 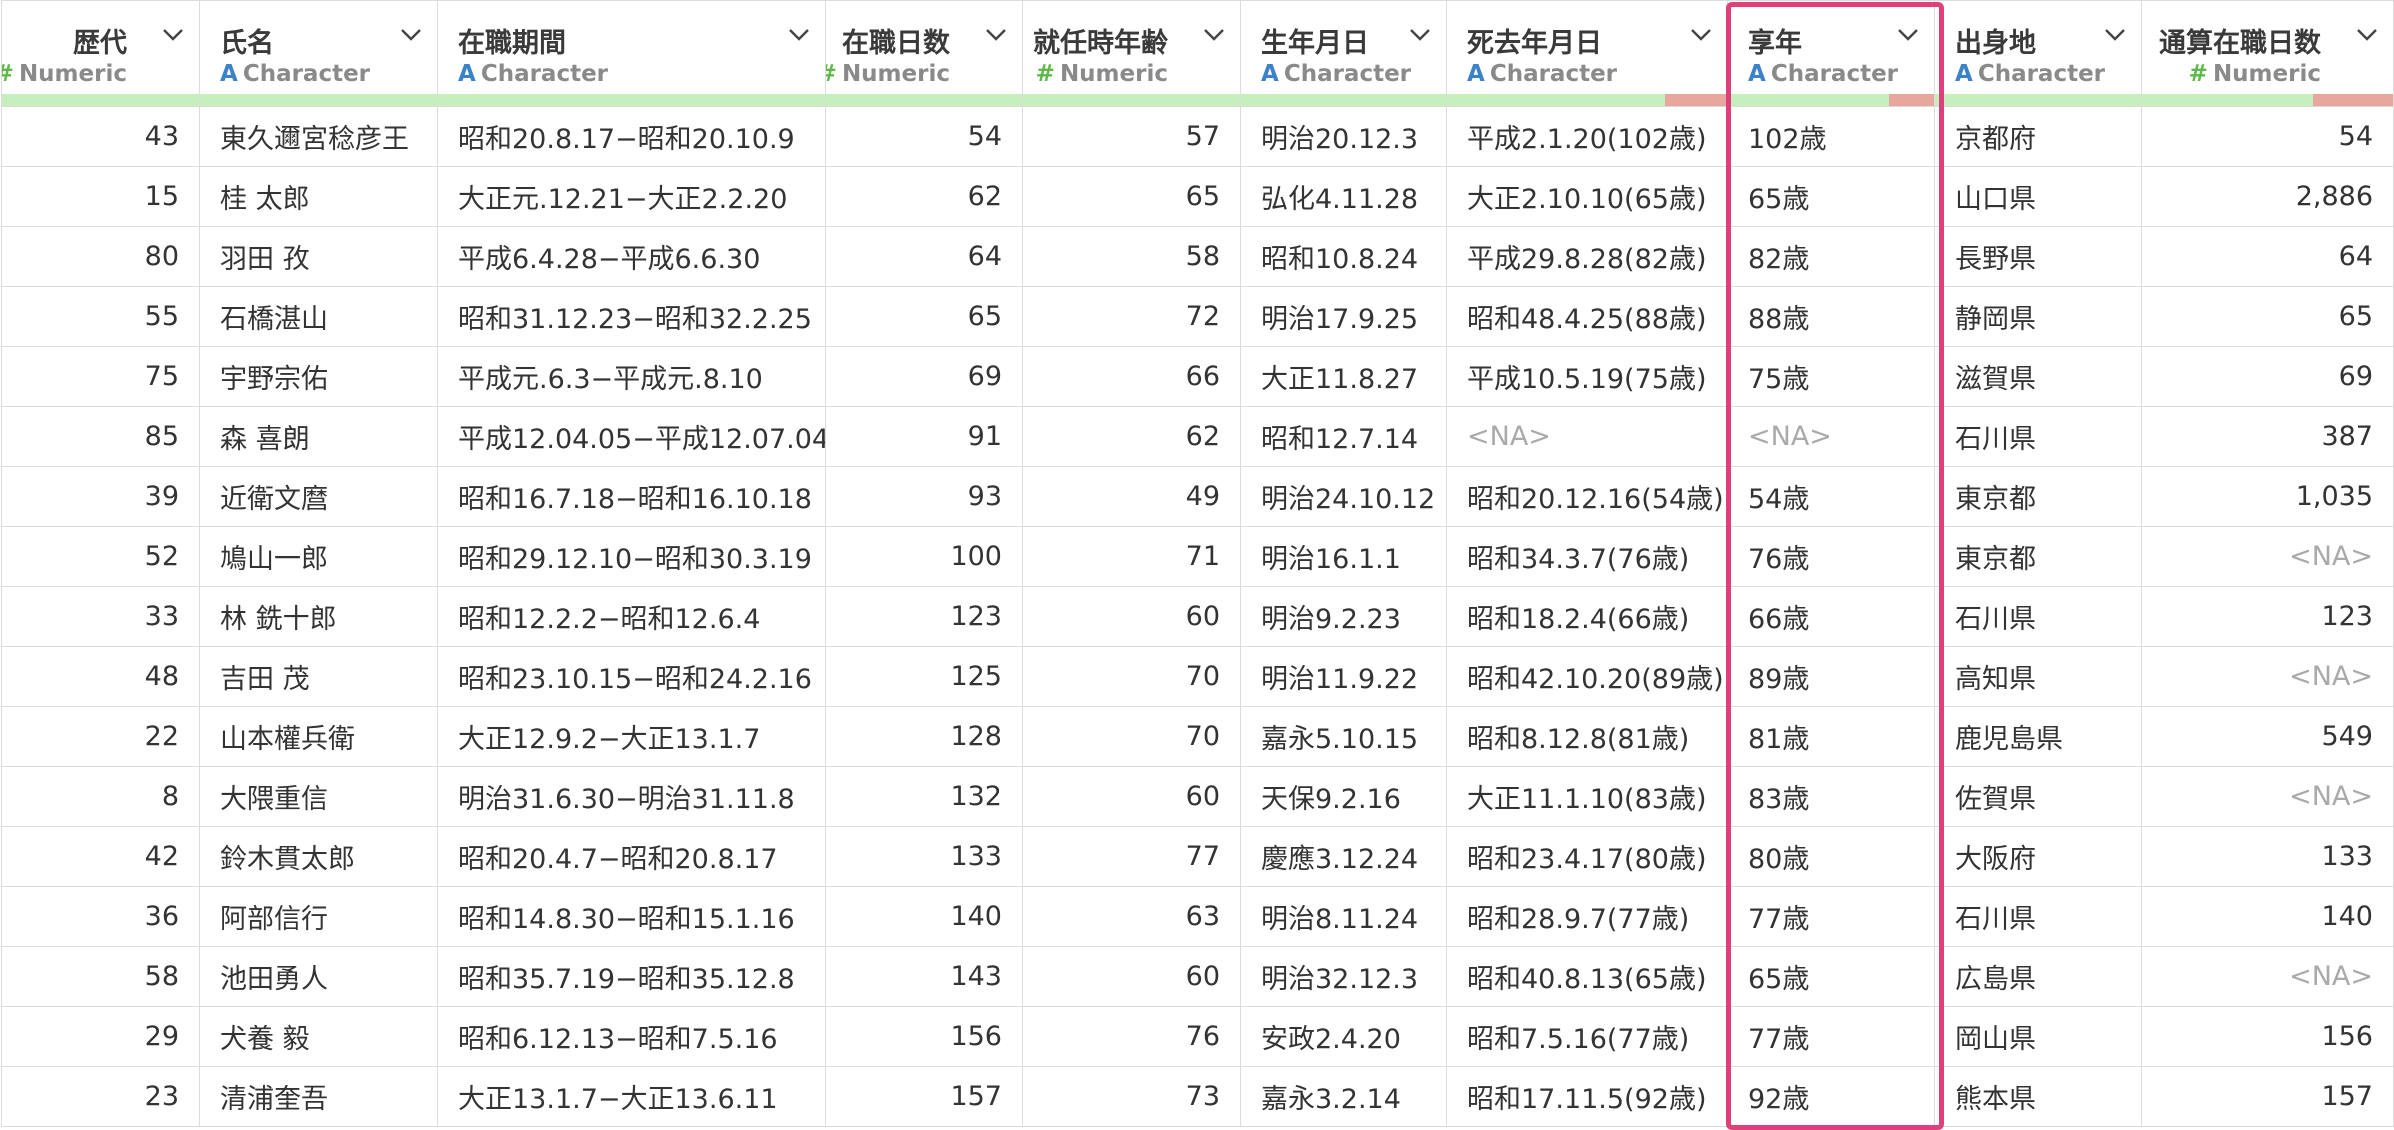 I want to click on cell-tsuusan-nissu: 140, so click(x=2267, y=916).